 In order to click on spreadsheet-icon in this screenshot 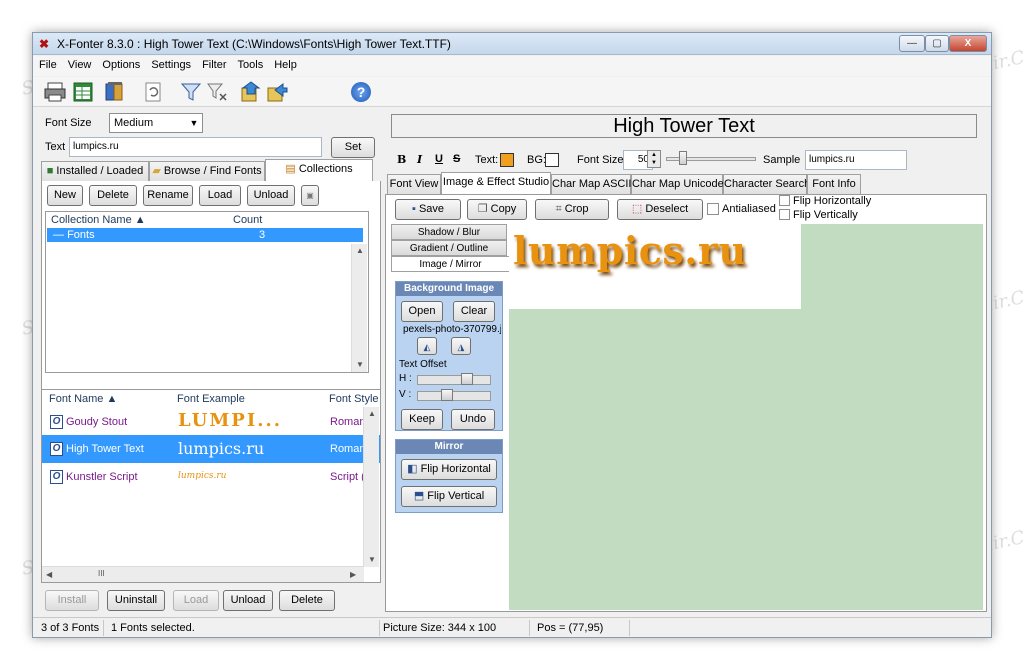, I will do `click(83, 92)`.